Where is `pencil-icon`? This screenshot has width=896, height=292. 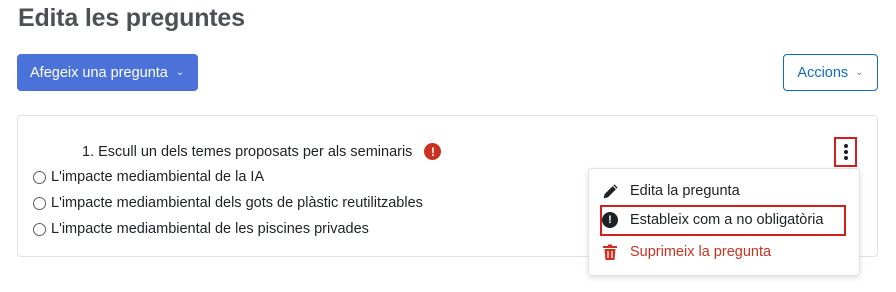
pencil-icon is located at coordinates (610, 191).